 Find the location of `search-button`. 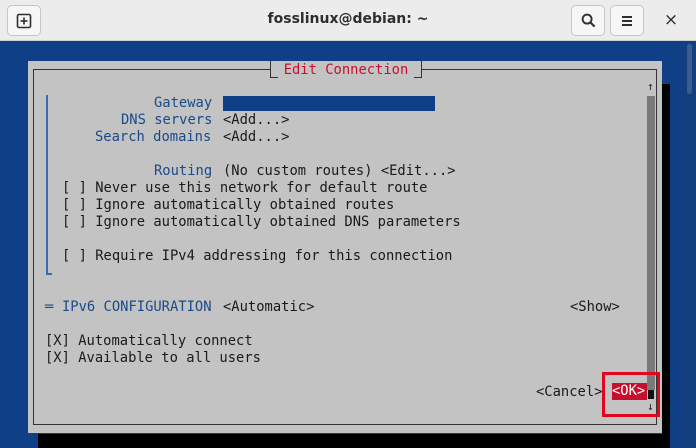

search-button is located at coordinates (588, 20).